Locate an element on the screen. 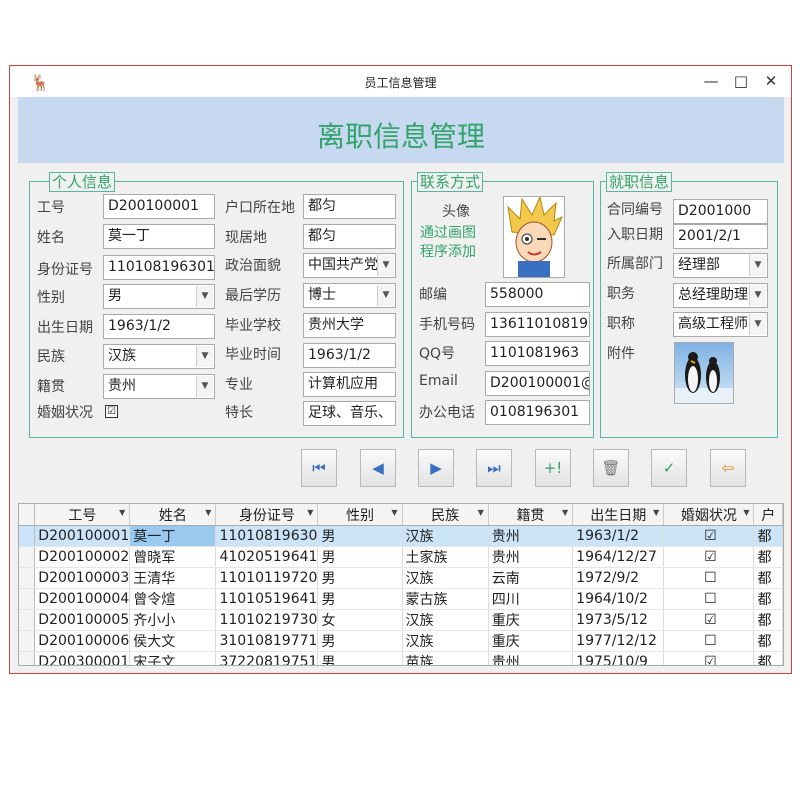  column-header: 民族 ▼ is located at coordinates (445, 515).